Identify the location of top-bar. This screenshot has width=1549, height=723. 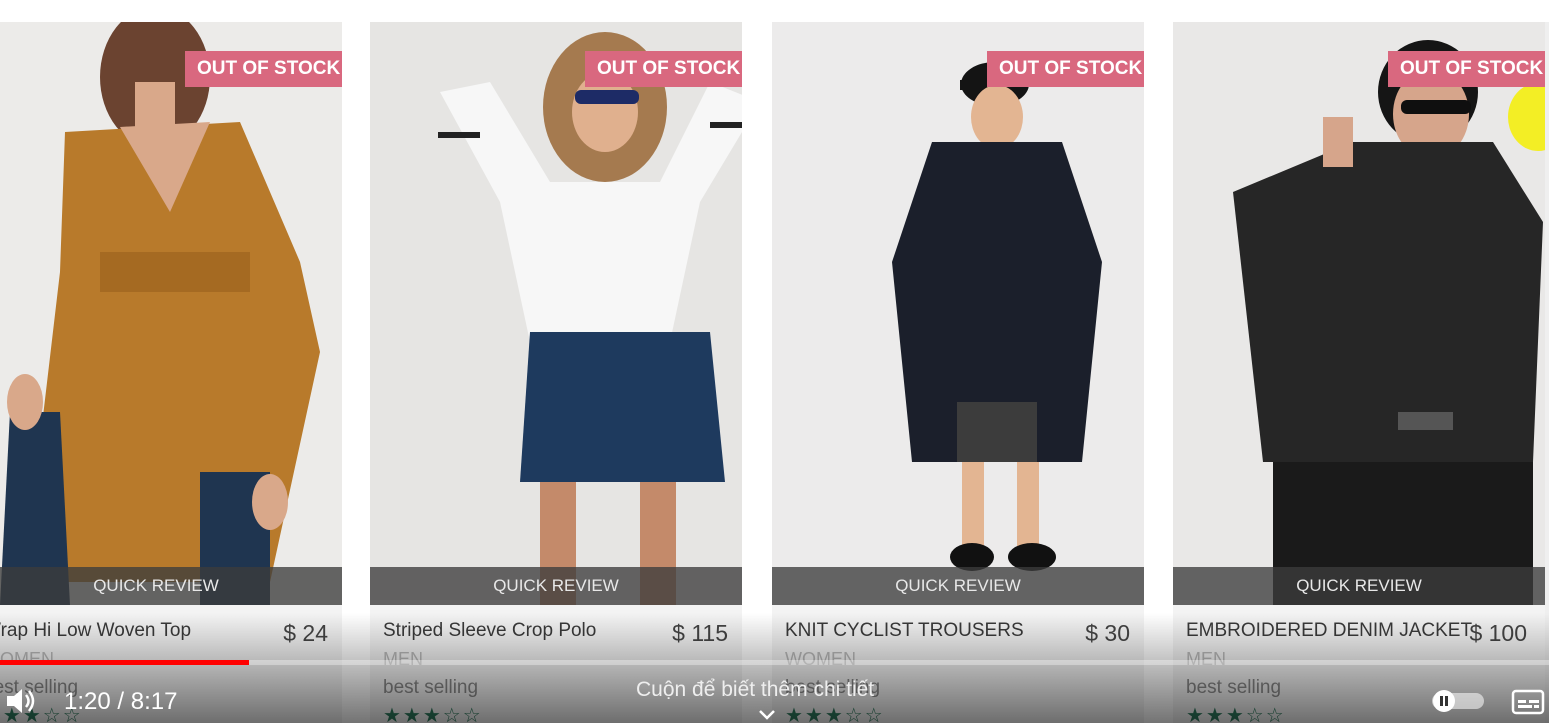
(774, 11).